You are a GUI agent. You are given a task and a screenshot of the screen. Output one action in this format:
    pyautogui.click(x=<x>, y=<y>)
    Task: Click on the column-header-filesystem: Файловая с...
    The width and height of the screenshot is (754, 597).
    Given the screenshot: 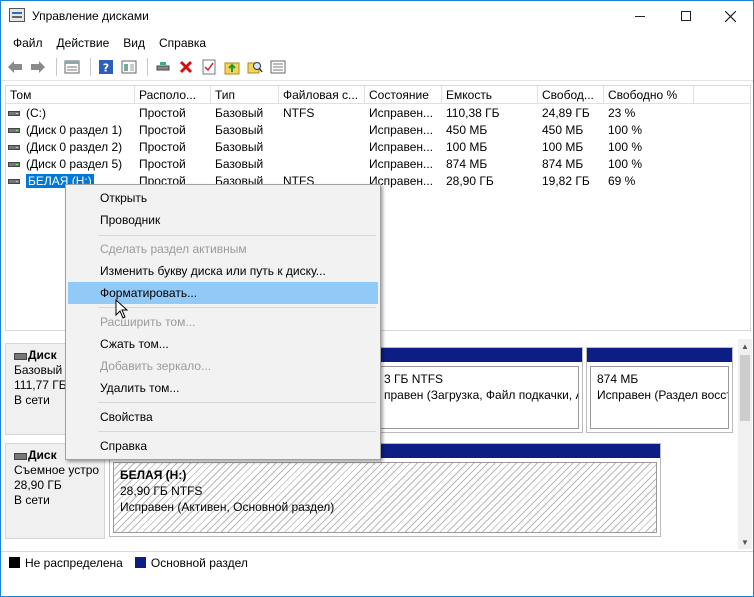 What is the action you would take?
    pyautogui.click(x=322, y=95)
    